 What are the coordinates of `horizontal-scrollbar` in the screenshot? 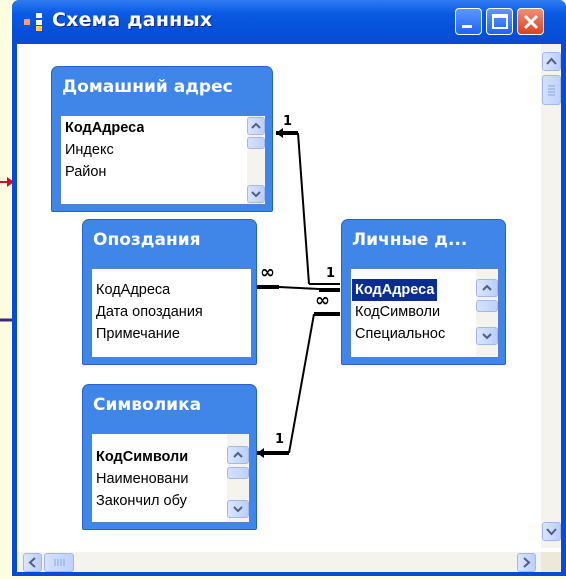 It's located at (279, 562).